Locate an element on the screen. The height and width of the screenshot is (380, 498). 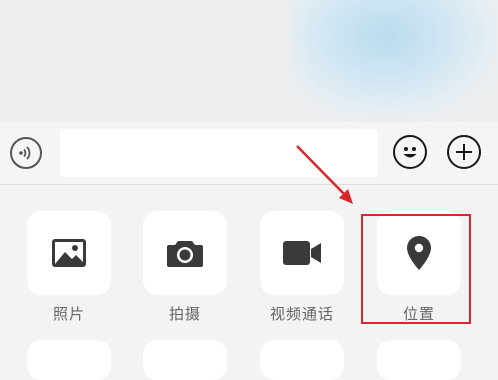
highlight-box is located at coordinates (416, 269).